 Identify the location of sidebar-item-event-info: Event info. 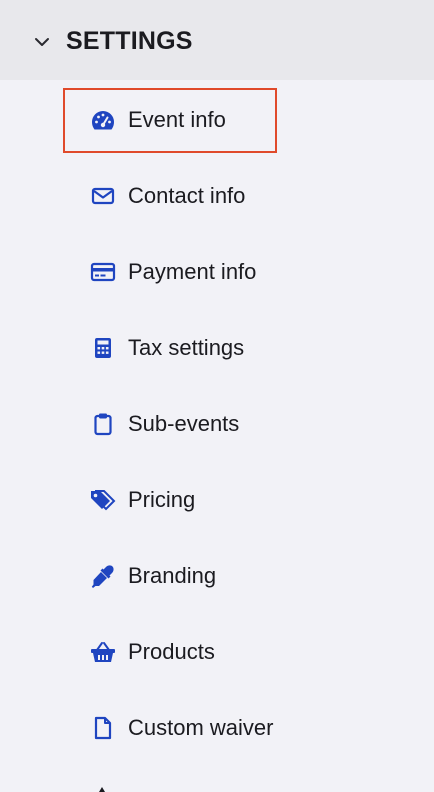
(217, 120).